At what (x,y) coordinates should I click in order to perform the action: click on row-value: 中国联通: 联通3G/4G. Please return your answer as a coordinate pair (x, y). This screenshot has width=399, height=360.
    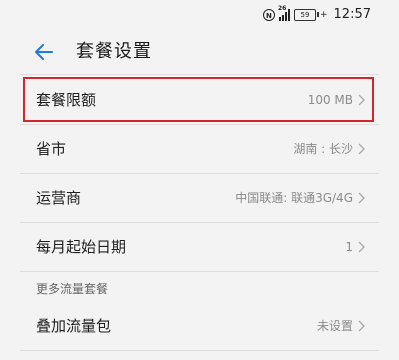
    Looking at the image, I should click on (294, 198).